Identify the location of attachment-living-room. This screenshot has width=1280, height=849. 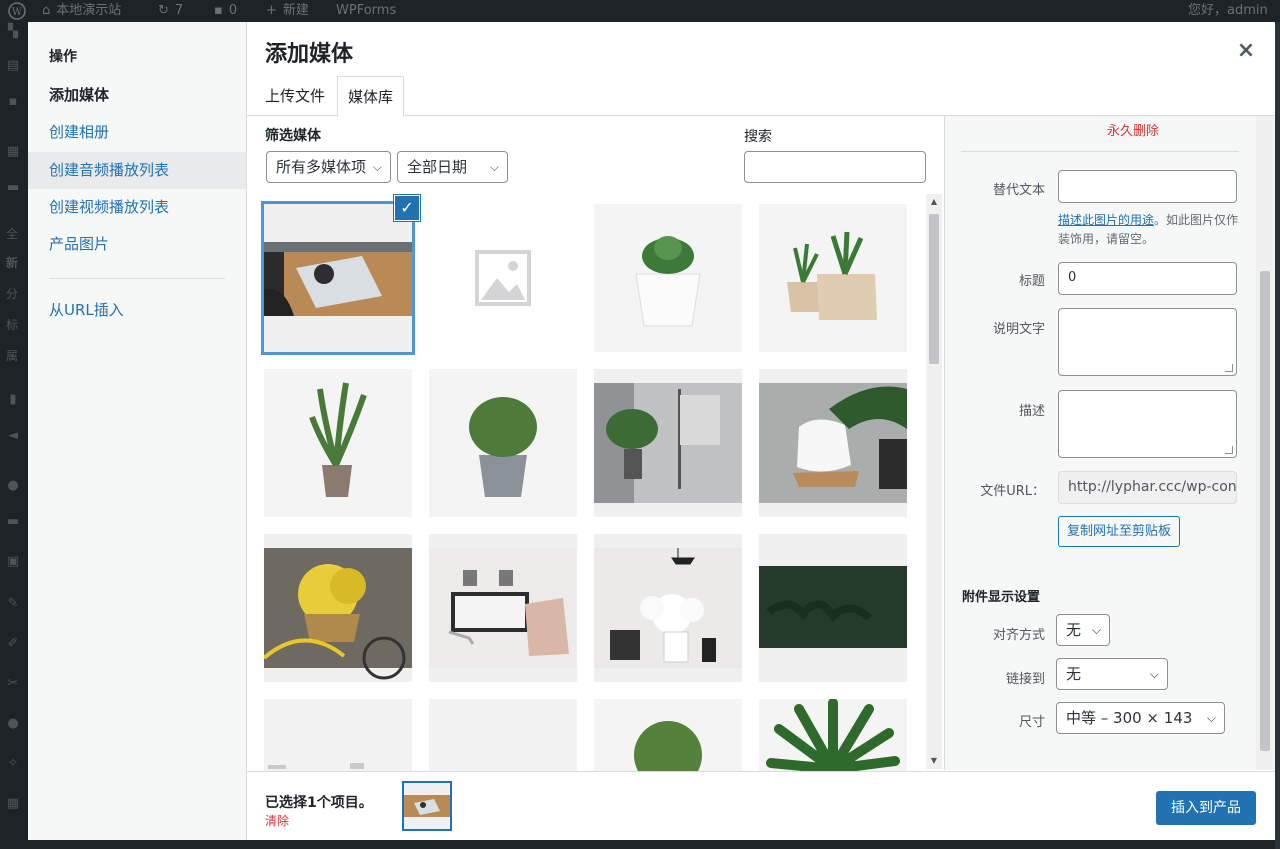
(503, 608).